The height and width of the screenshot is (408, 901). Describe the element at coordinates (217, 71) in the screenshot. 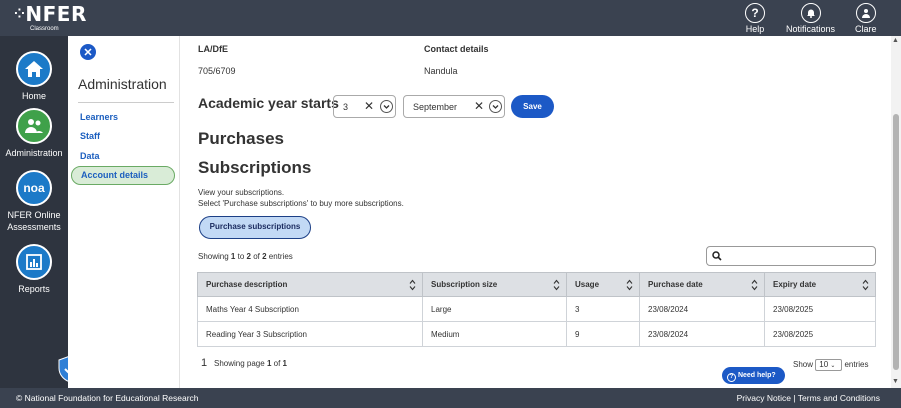

I see `la-value: 705/6709` at that location.